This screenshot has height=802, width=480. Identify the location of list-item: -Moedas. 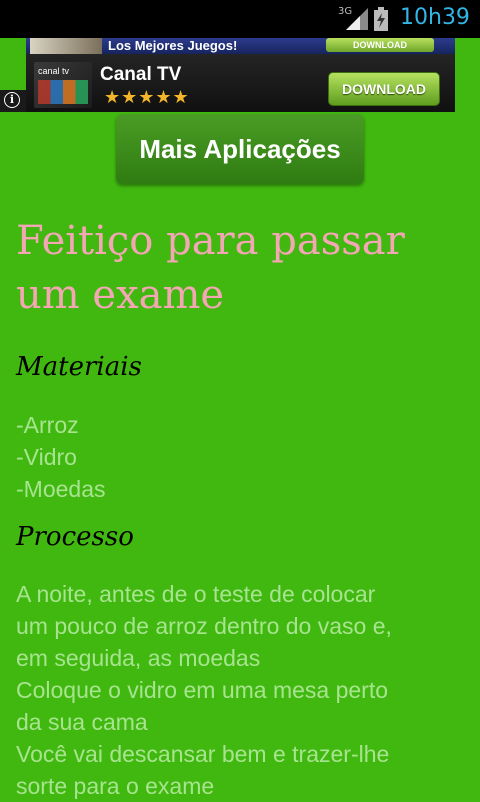
(61, 489).